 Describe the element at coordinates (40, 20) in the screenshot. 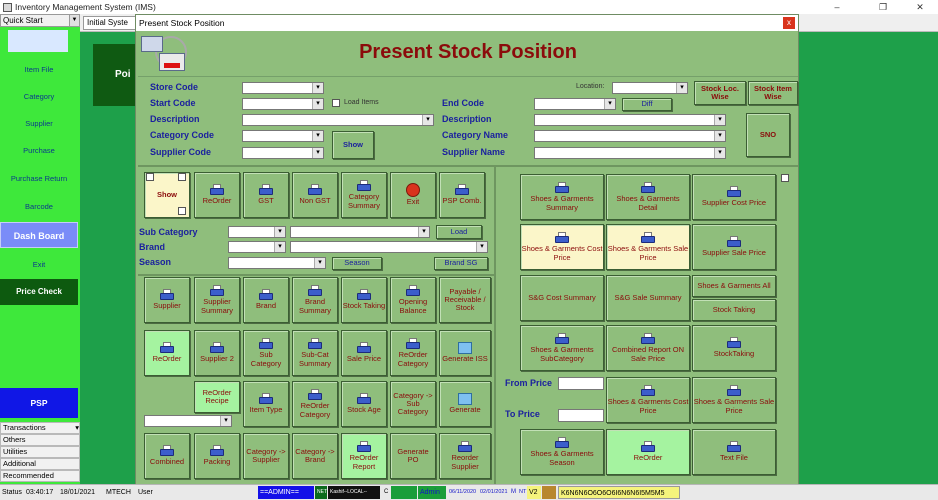

I see `quick-start-header: Quick Start ▼` at that location.